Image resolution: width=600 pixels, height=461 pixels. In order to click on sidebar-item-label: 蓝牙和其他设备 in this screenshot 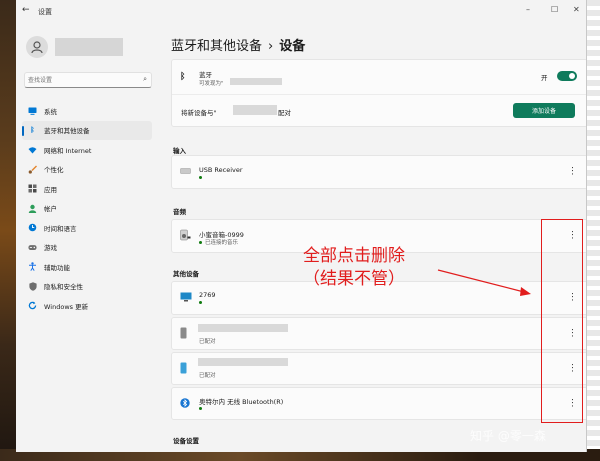, I will do `click(67, 131)`.